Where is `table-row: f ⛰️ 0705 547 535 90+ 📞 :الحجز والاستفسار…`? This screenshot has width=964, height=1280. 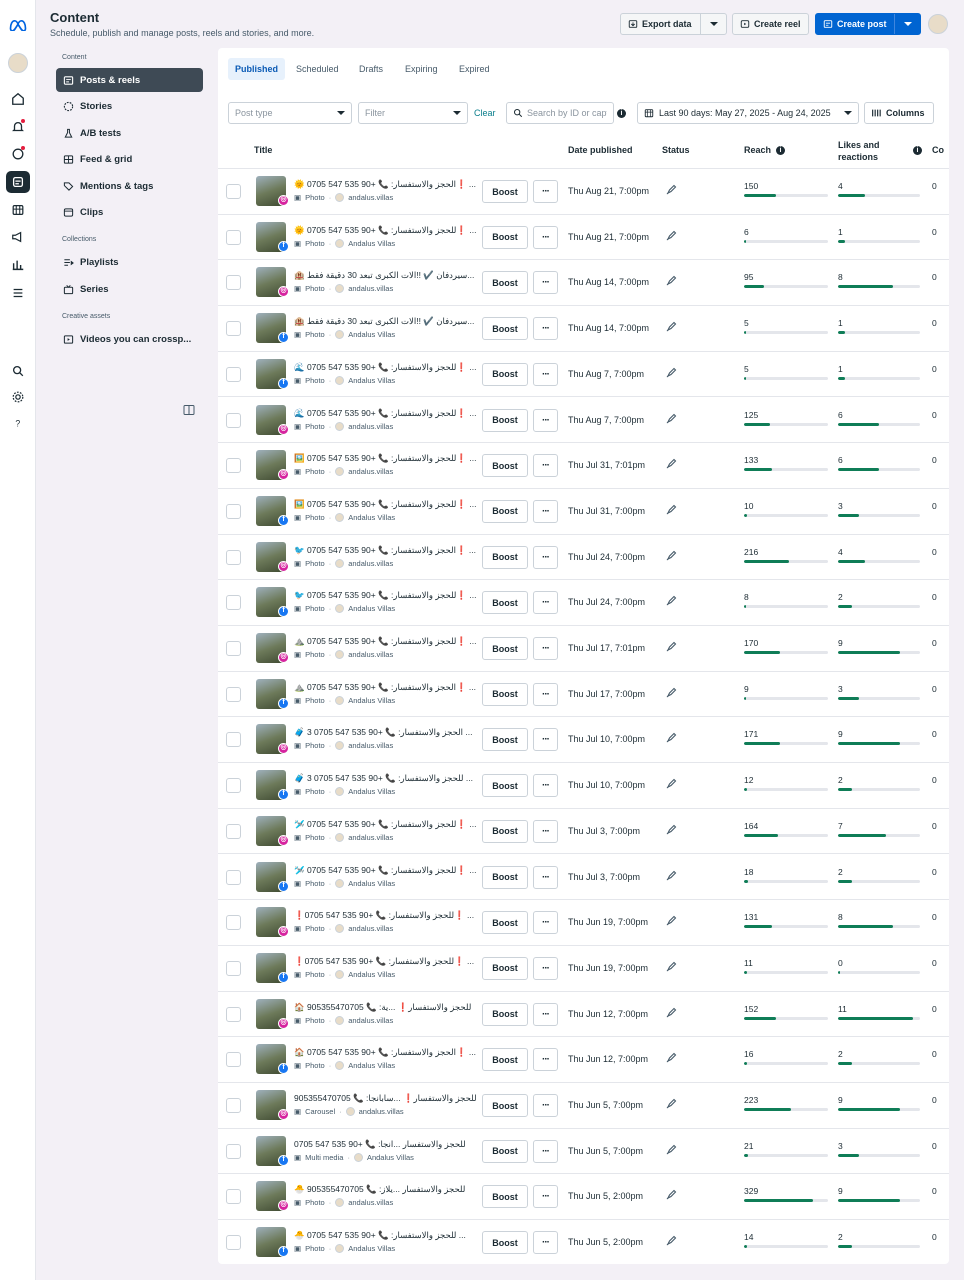
table-row: f ⛰️ 0705 547 535 90+ 📞 :الحجز والاستفسار… is located at coordinates (583, 695).